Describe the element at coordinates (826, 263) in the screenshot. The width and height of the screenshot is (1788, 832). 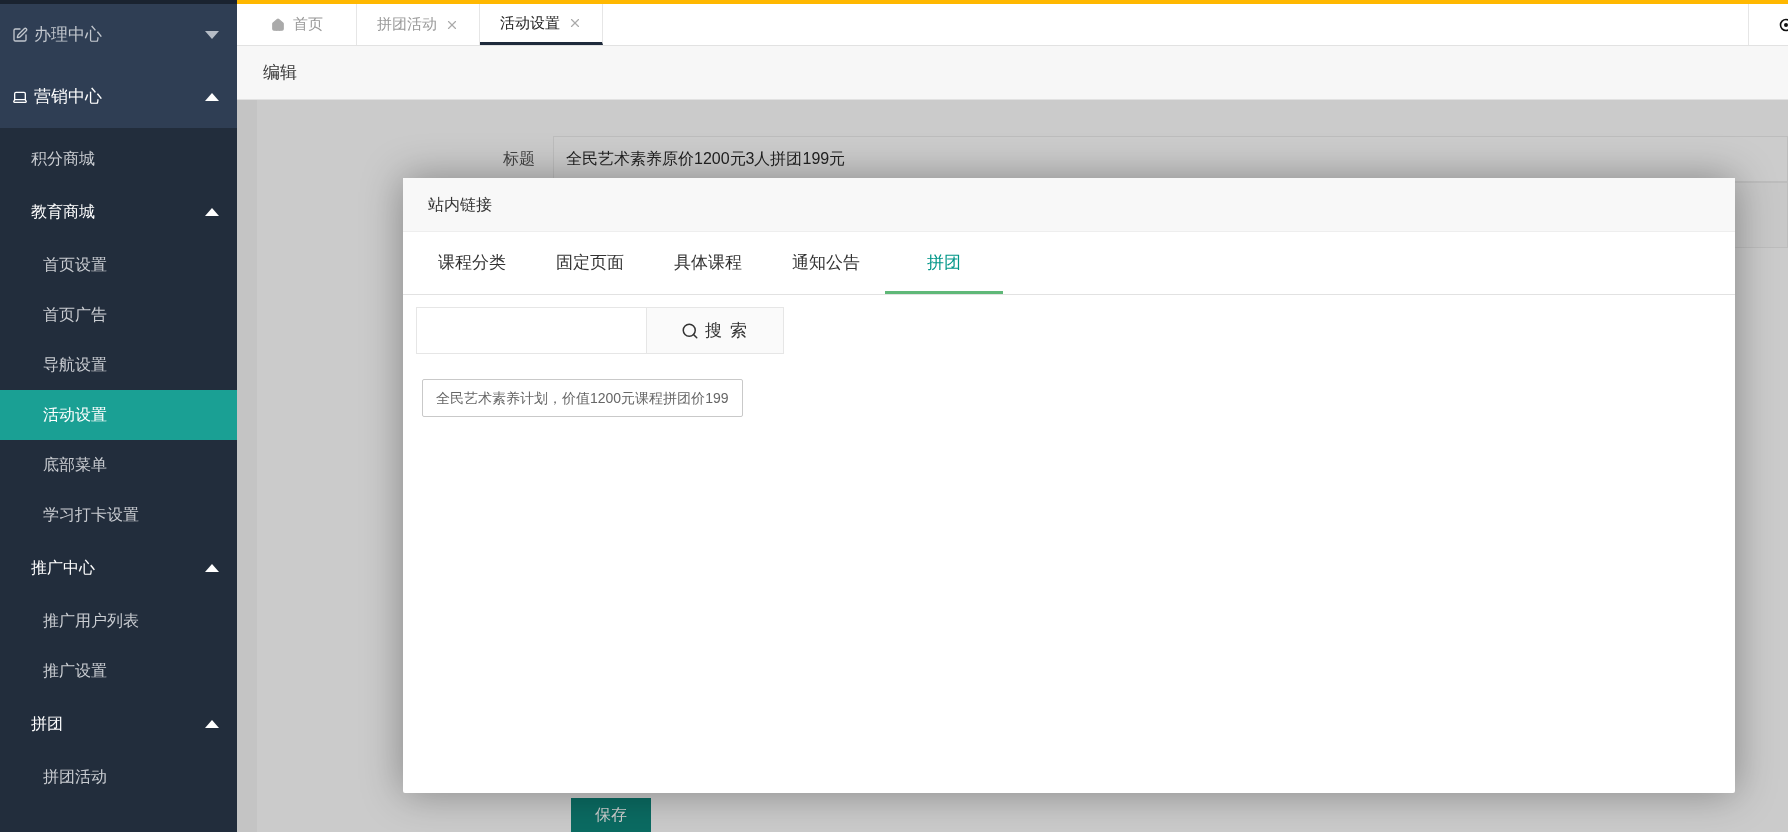
I see `dialog-tab: 通知公告` at that location.